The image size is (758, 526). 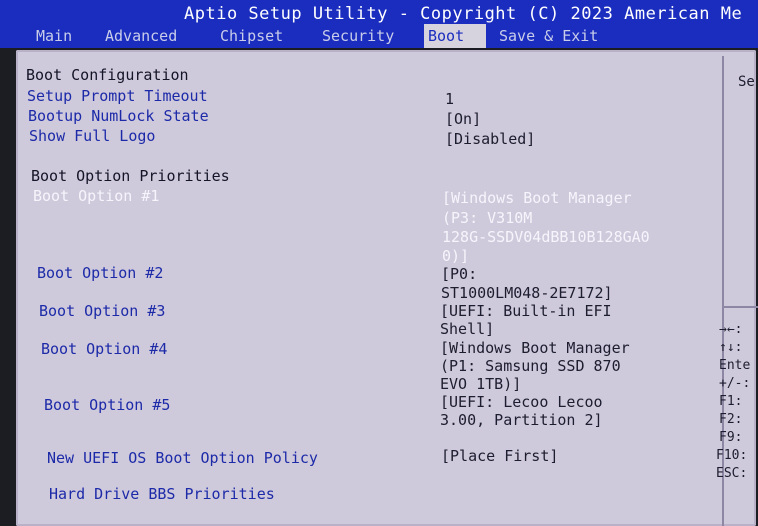 I want to click on boot-option-4-value-line: EVO 1TB)], so click(x=481, y=384).